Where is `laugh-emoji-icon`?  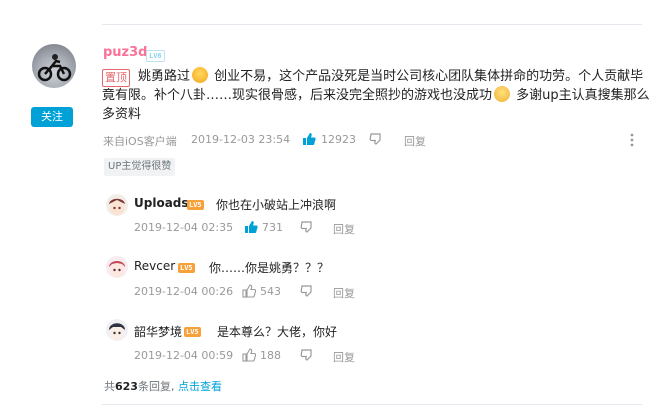
laugh-emoji-icon is located at coordinates (200, 75).